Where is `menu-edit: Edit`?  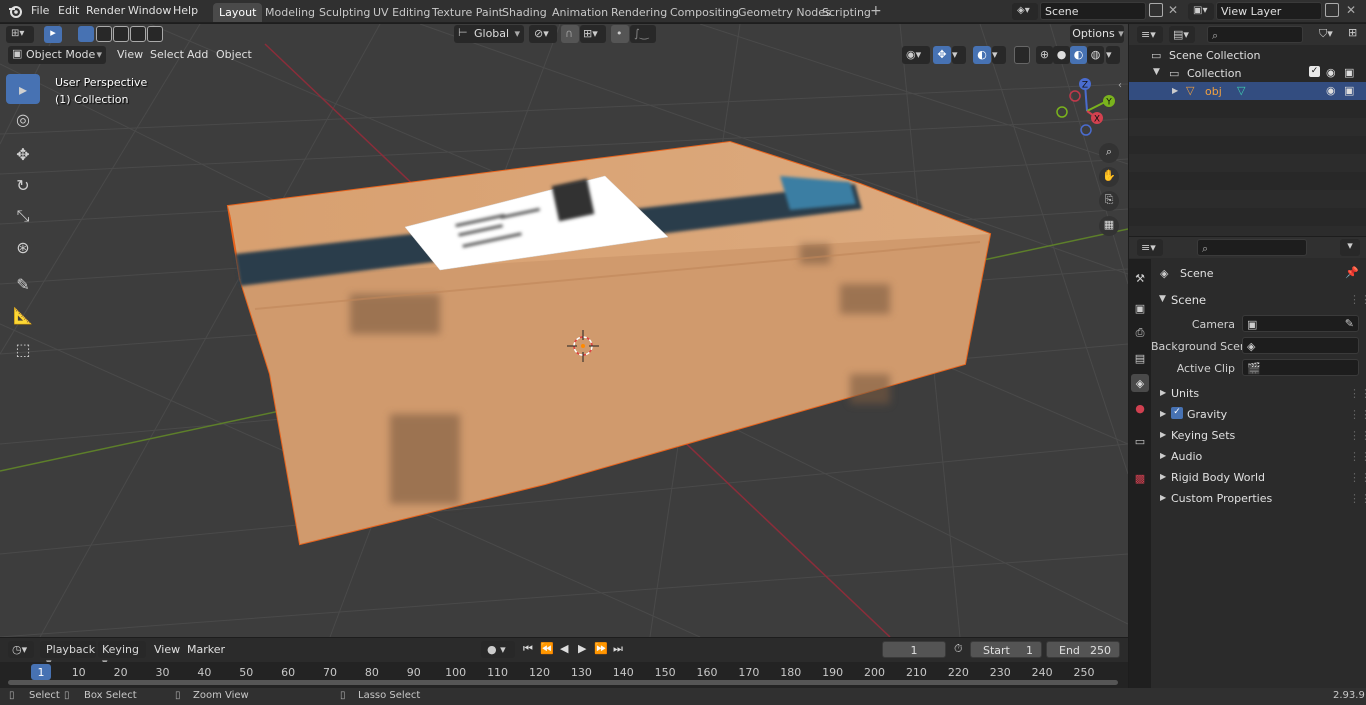 menu-edit: Edit is located at coordinates (68, 10).